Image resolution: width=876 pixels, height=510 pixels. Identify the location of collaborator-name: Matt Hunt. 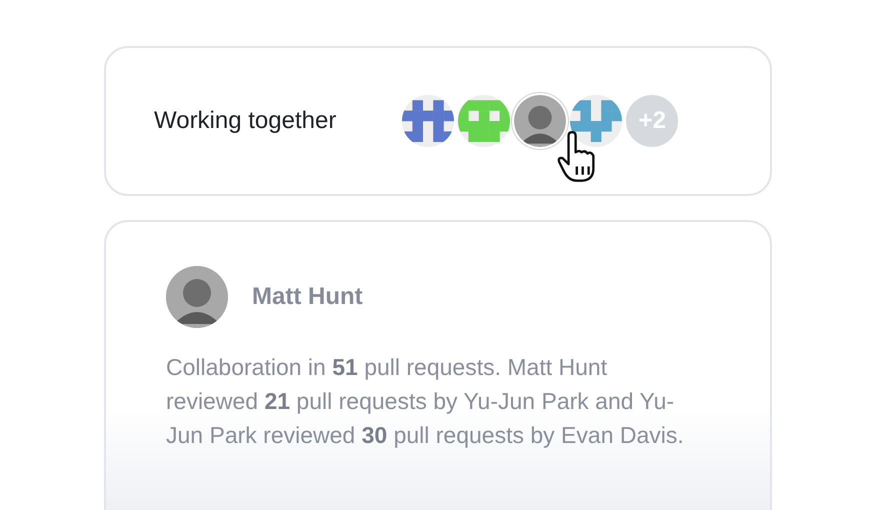
(307, 297).